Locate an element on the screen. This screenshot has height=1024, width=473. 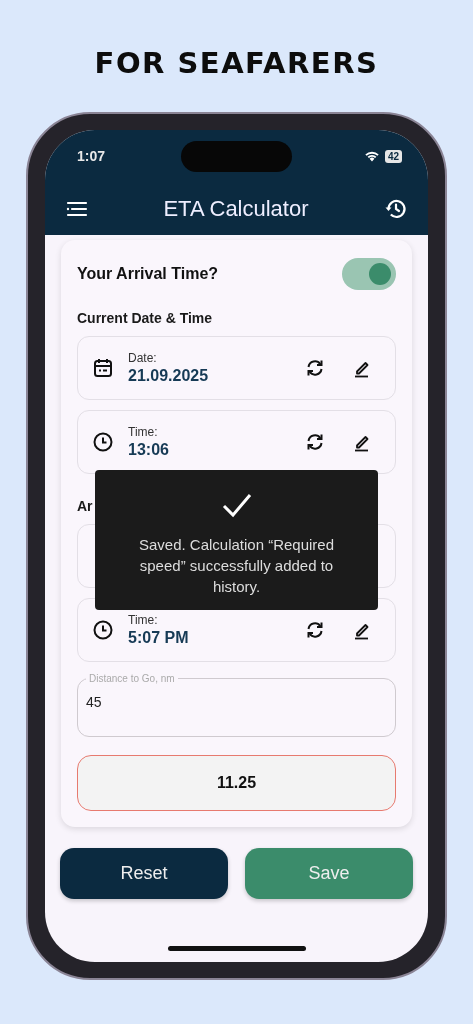
wifi-icon is located at coordinates (371, 156).